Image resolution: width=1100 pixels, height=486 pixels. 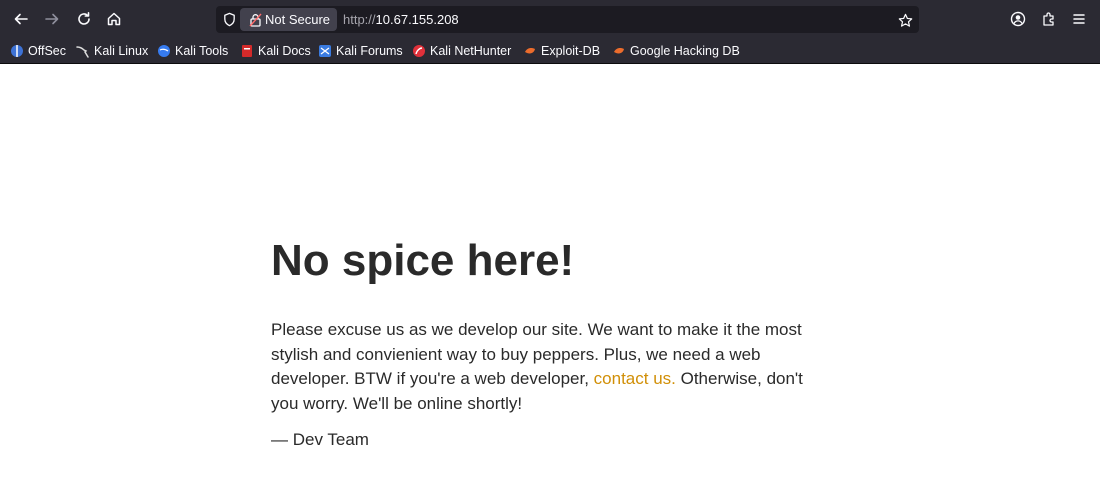 I want to click on hamburger-menu-icon, so click(x=1079, y=19).